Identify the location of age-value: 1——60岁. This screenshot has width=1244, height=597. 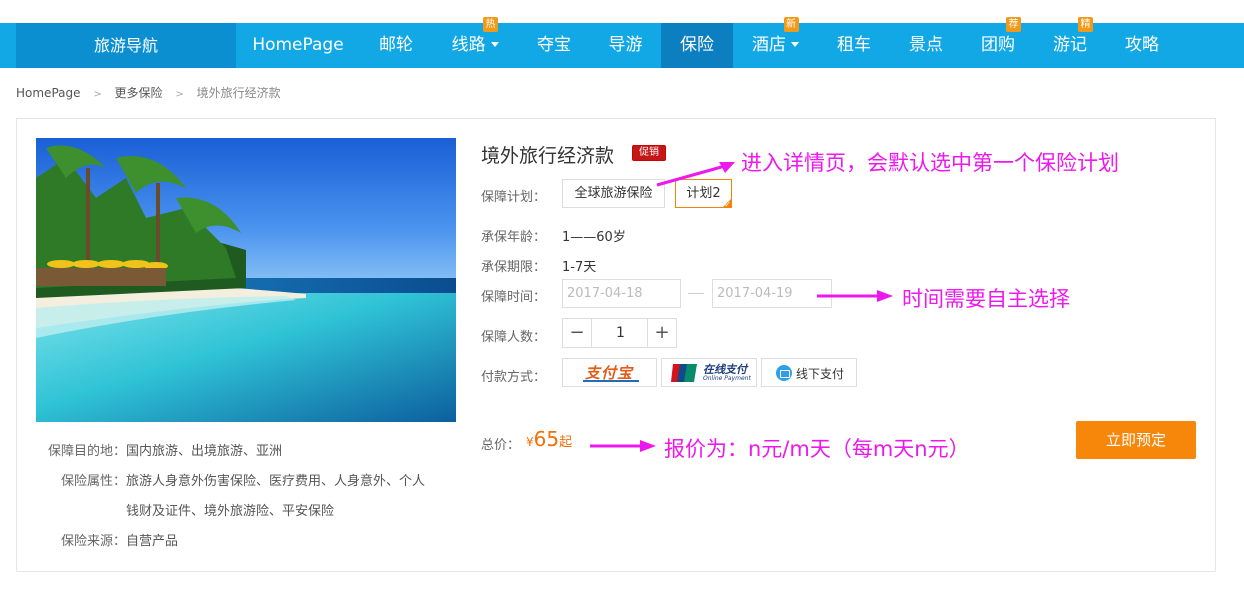
(594, 237).